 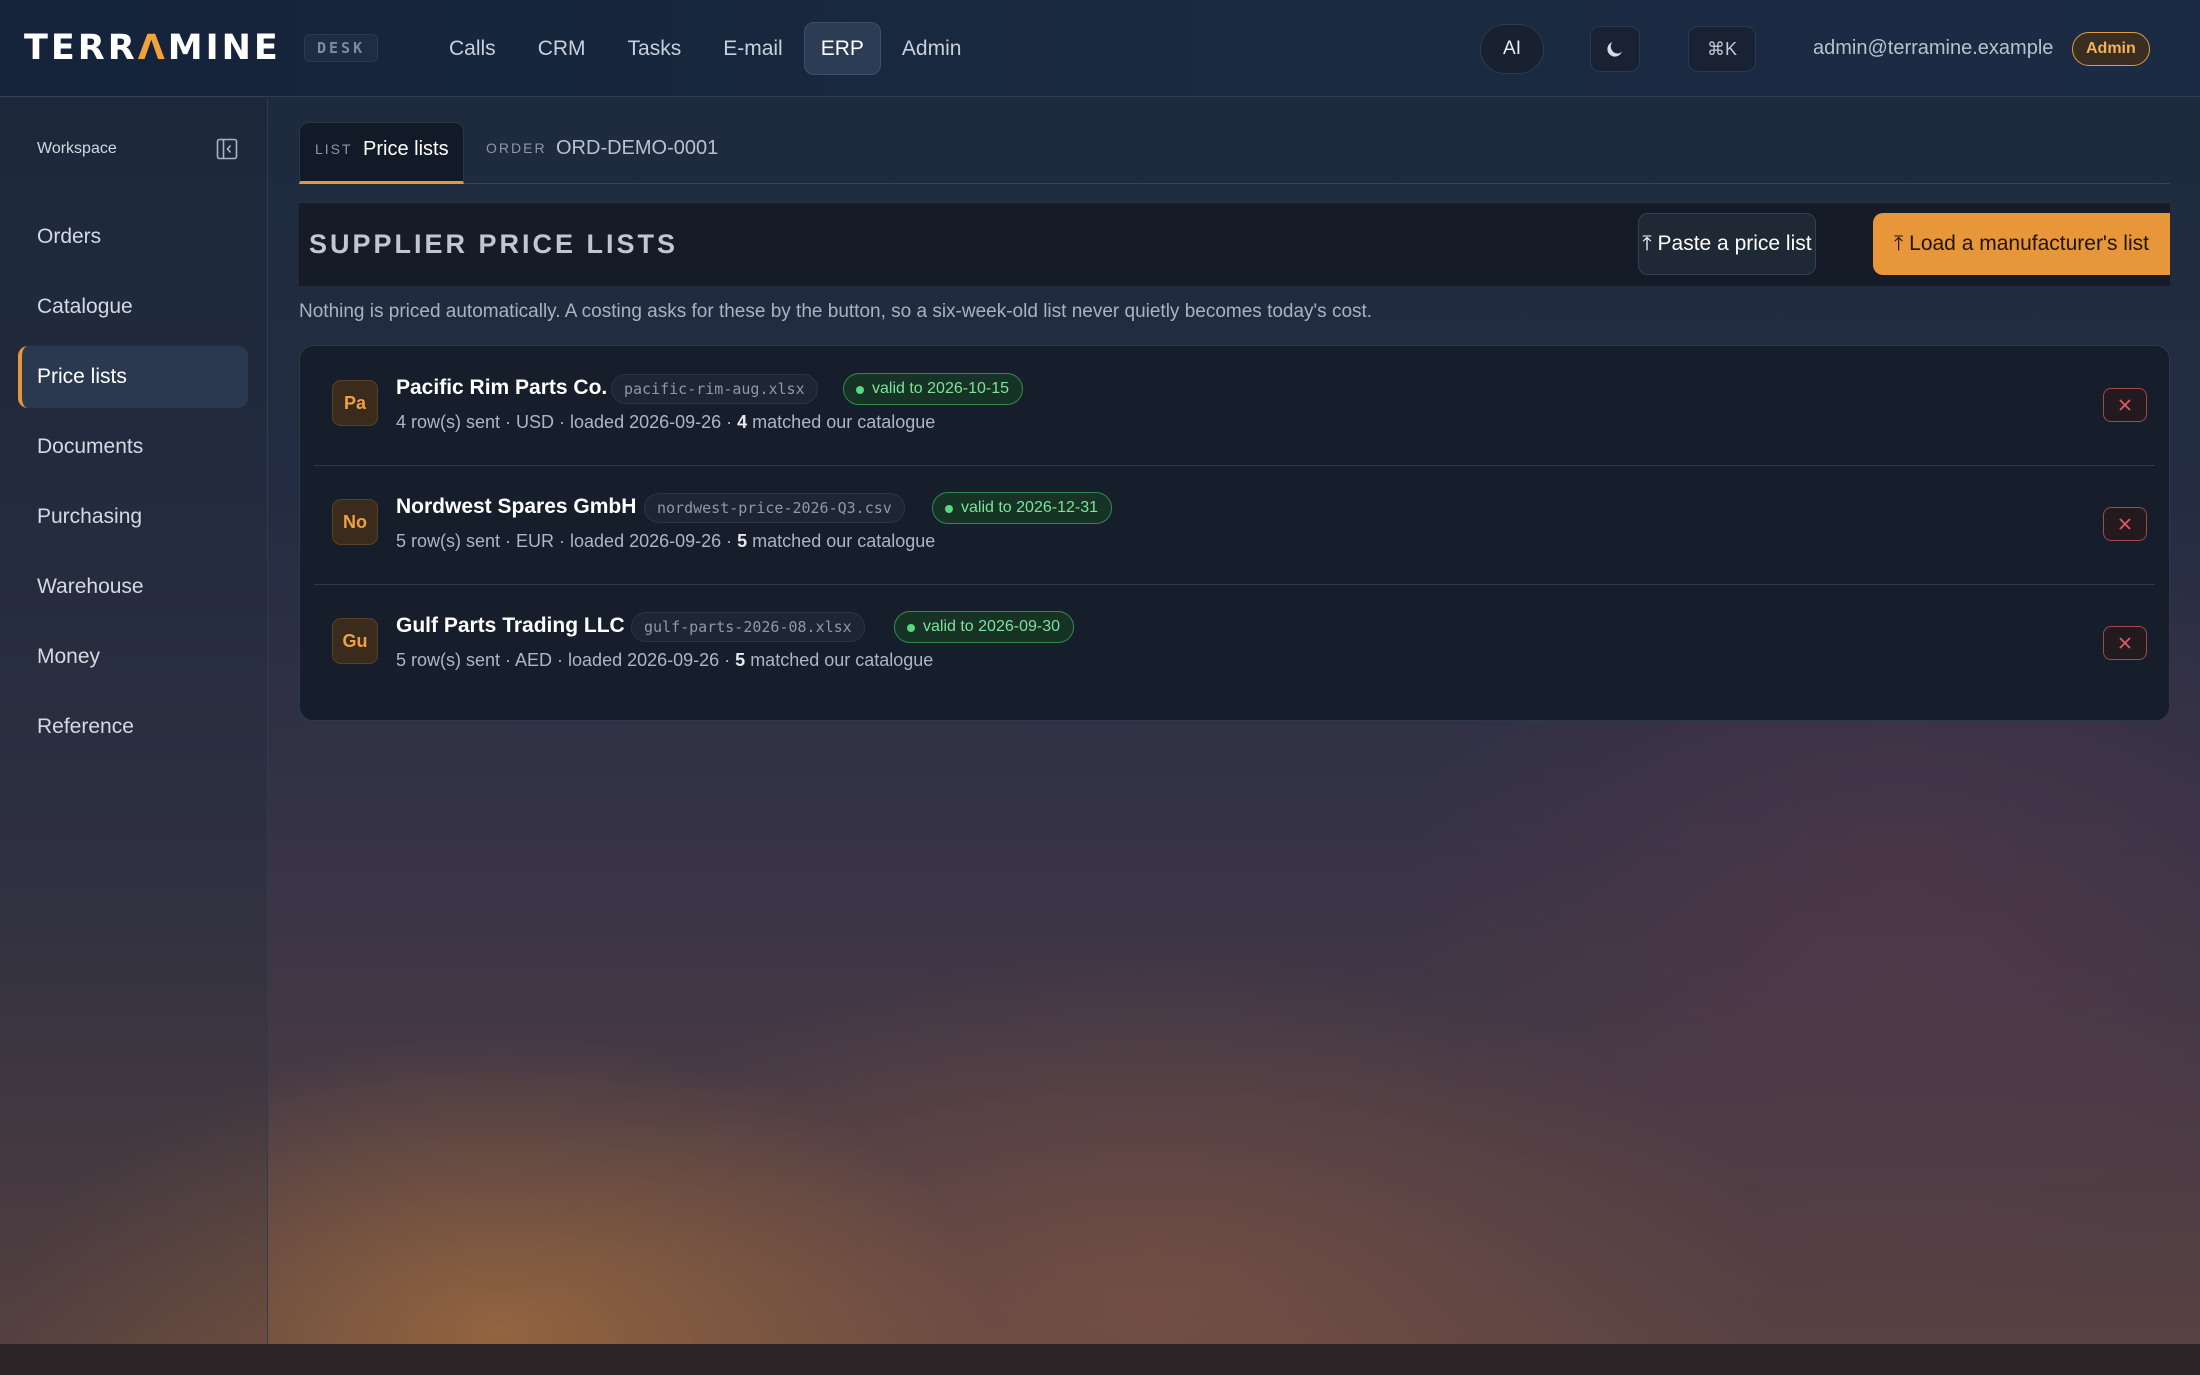 I want to click on bottom-strip, so click(x=1100, y=1359).